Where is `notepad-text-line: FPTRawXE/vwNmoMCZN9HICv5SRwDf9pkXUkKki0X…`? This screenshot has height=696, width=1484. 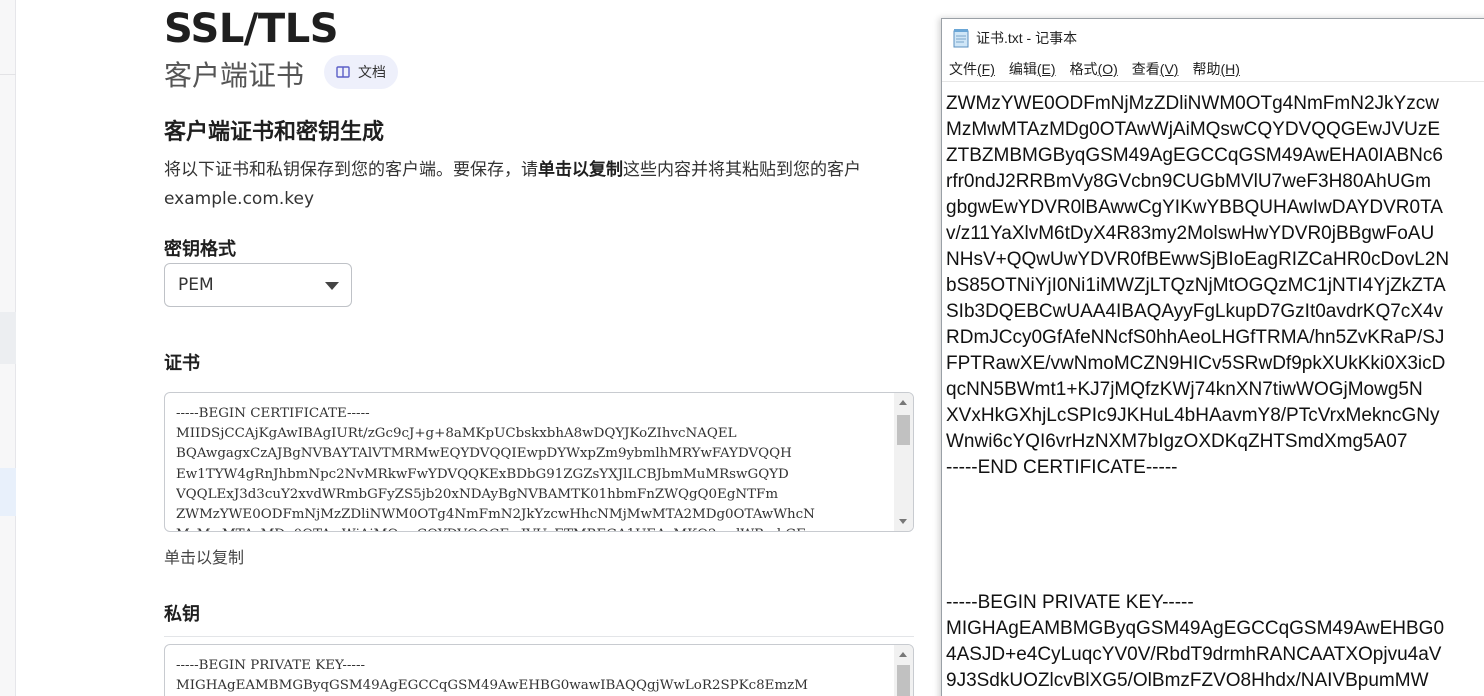
notepad-text-line: FPTRawXE/vwNmoMCZN9HICv5SRwDf9pkXUkKki0X… is located at coordinates (1196, 363).